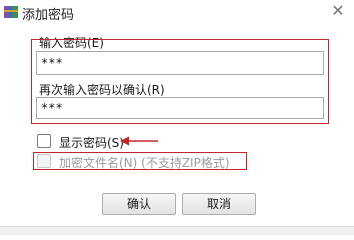 Image resolution: width=354 pixels, height=240 pixels. I want to click on winrar-app-icon, so click(11, 12).